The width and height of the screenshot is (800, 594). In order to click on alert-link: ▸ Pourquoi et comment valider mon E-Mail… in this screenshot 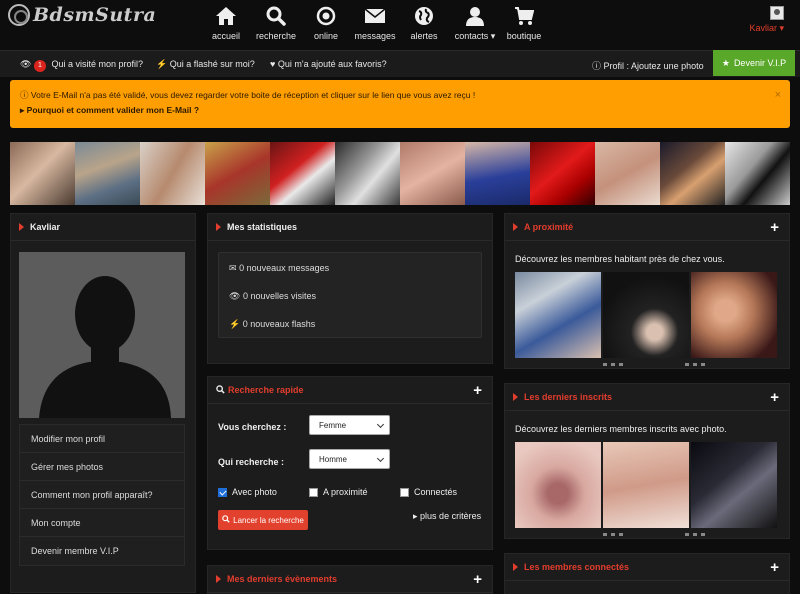, I will do `click(400, 110)`.